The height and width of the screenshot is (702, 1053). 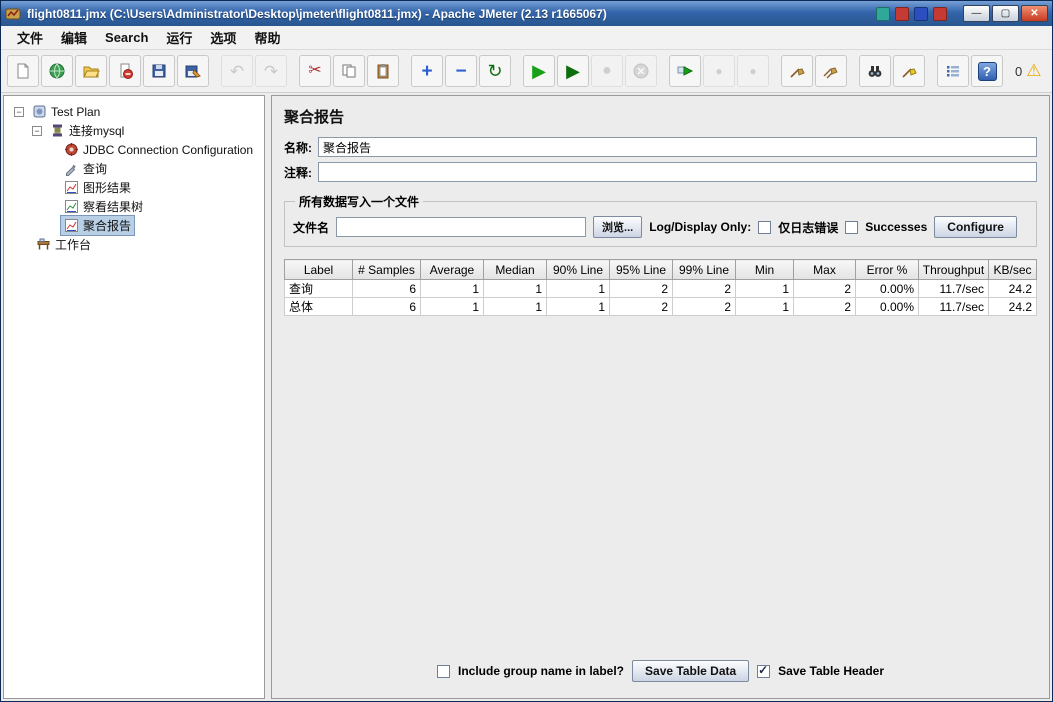 I want to click on start-icon: ▶, so click(x=539, y=71).